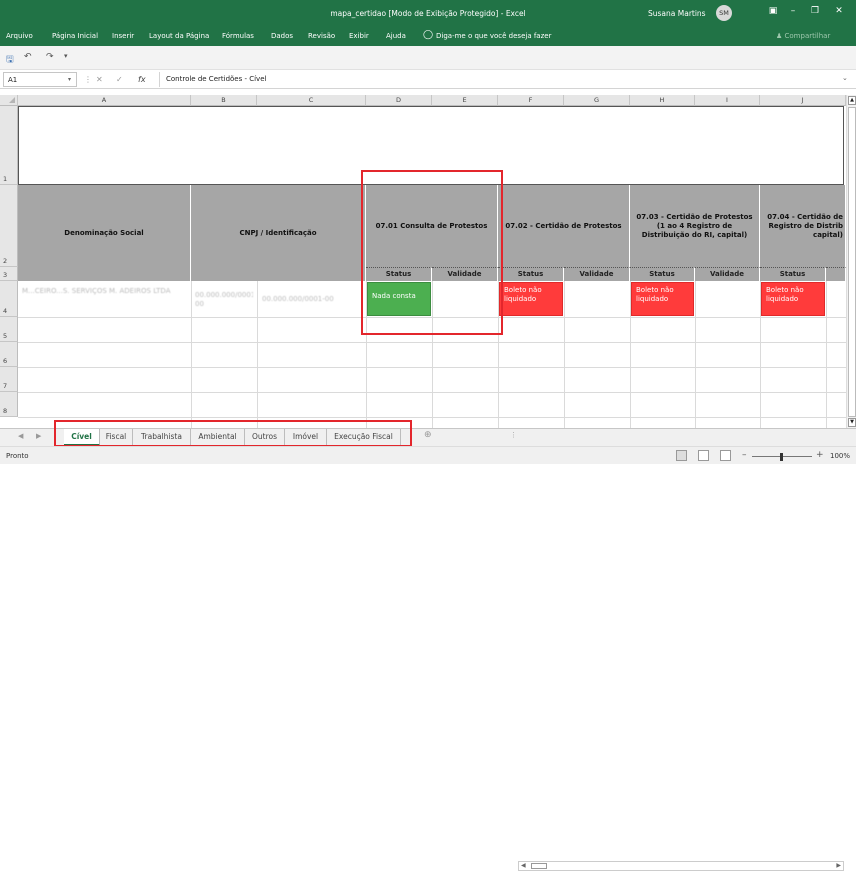 This screenshot has height=871, width=856. Describe the element at coordinates (5, 411) in the screenshot. I see `row-number: 8` at that location.